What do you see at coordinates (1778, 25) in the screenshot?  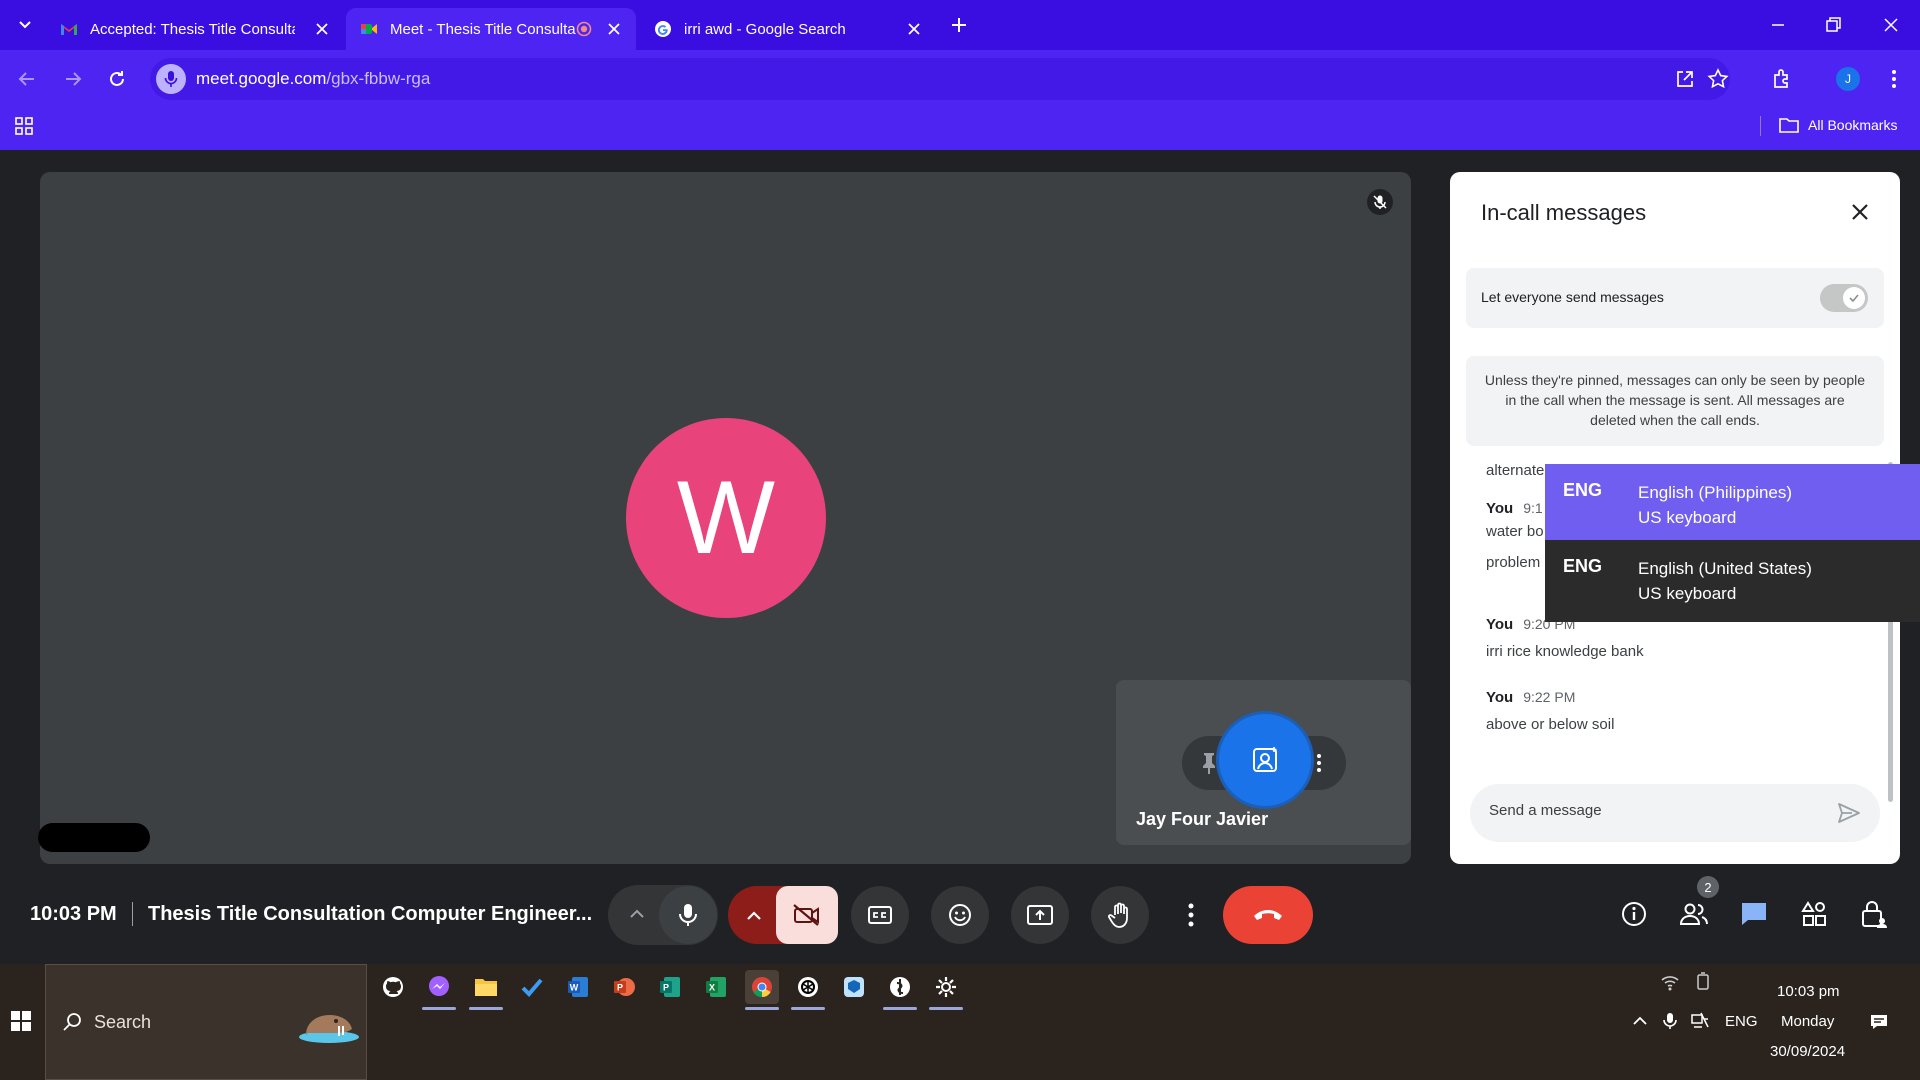 I see `minimize-icon` at bounding box center [1778, 25].